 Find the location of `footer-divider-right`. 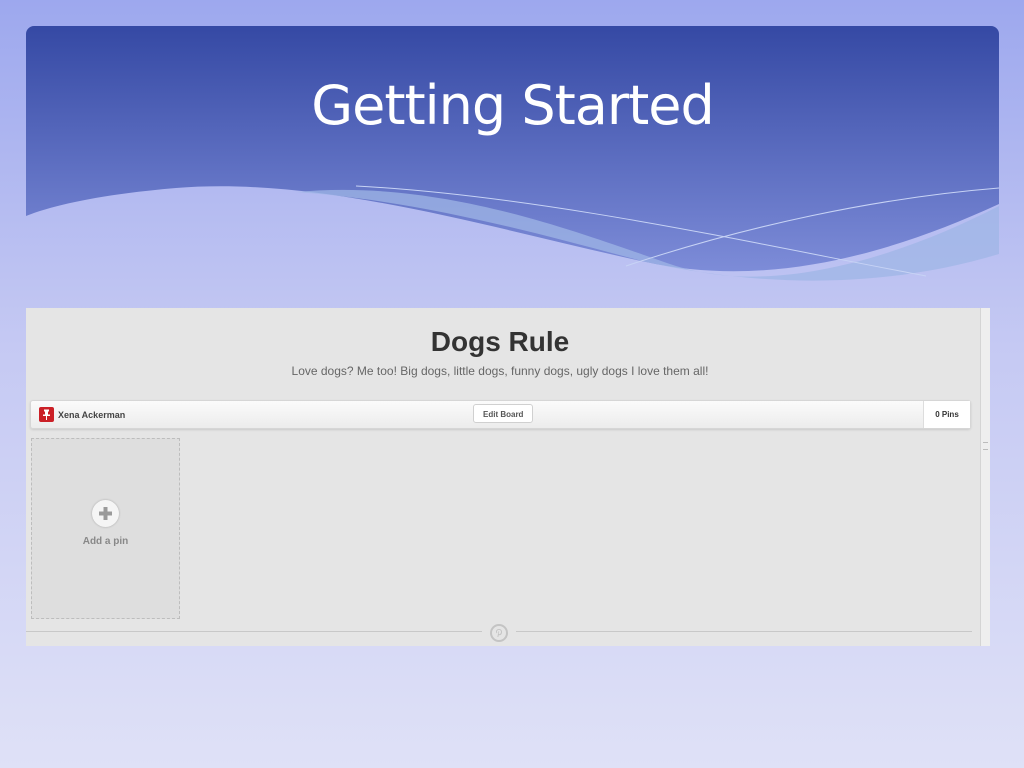

footer-divider-right is located at coordinates (744, 631).